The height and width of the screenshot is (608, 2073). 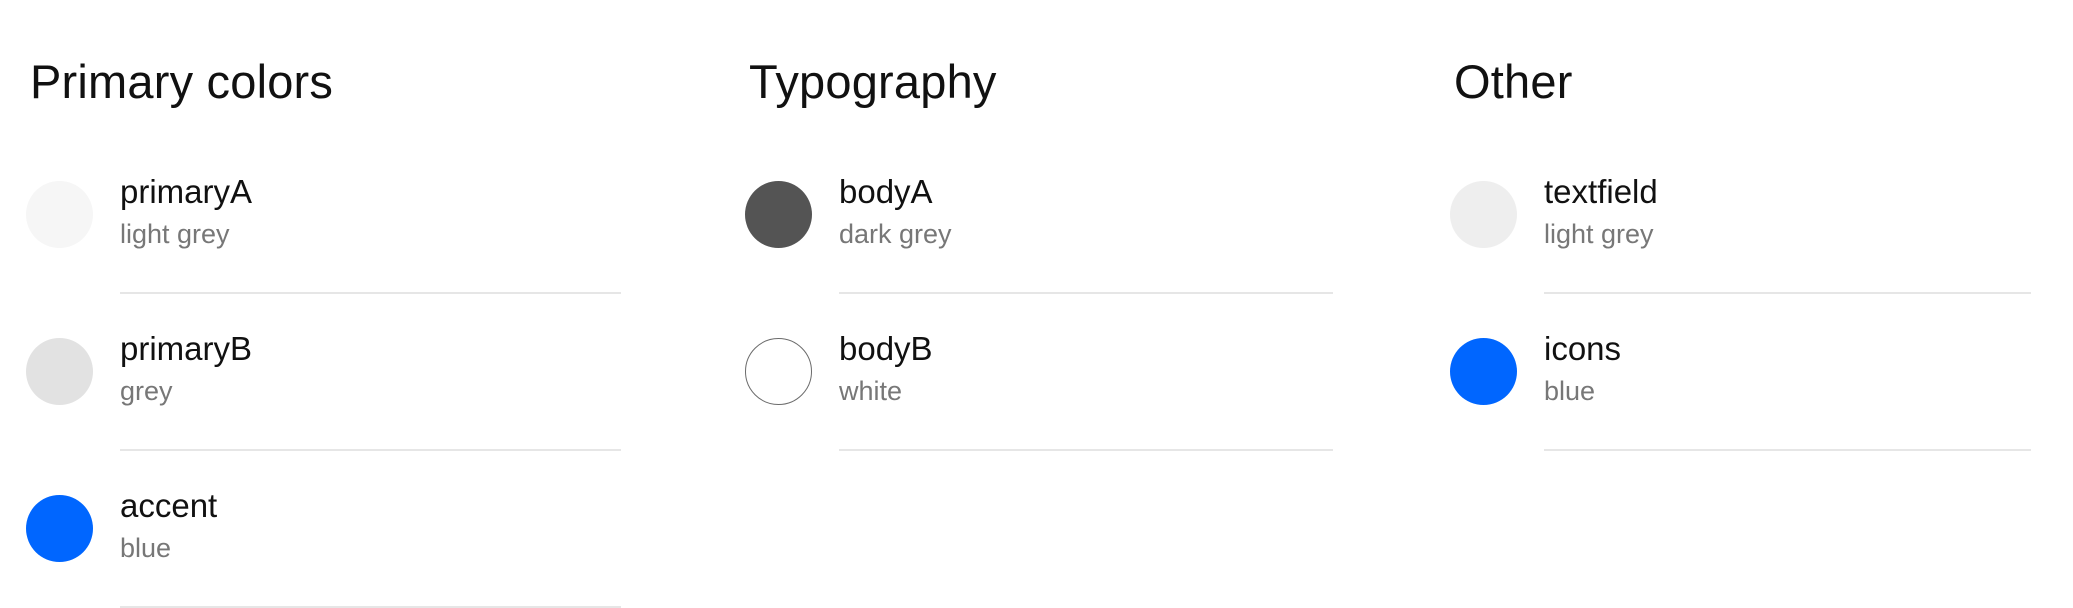 I want to click on other-title: Other, so click(x=1513, y=81).